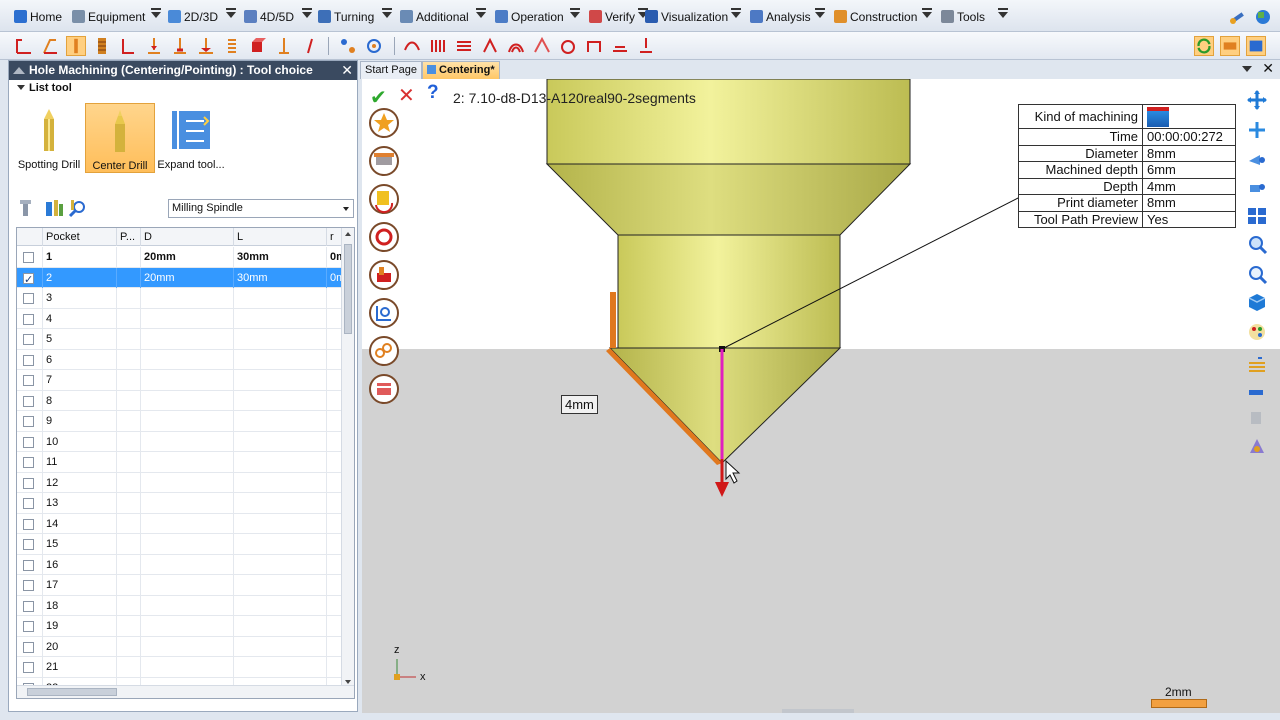 The image size is (1280, 720). I want to click on menu-tools: Tools, so click(963, 17).